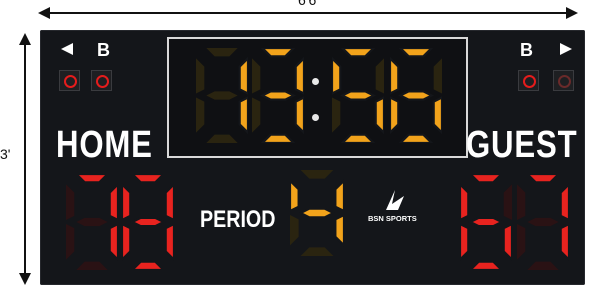  What do you see at coordinates (566, 49) in the screenshot?
I see `triangle-right-icon` at bounding box center [566, 49].